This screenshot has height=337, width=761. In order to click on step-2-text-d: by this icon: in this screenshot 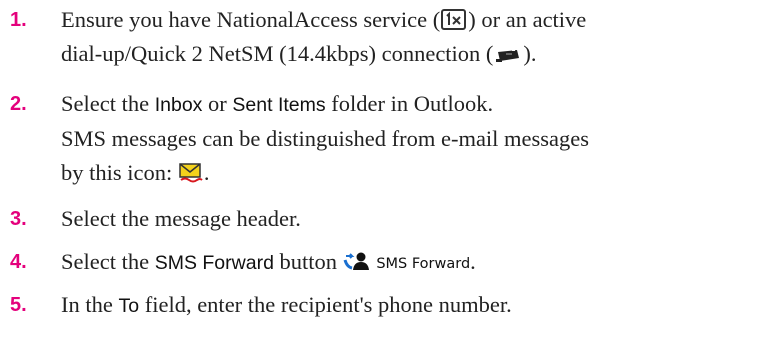, I will do `click(119, 172)`.